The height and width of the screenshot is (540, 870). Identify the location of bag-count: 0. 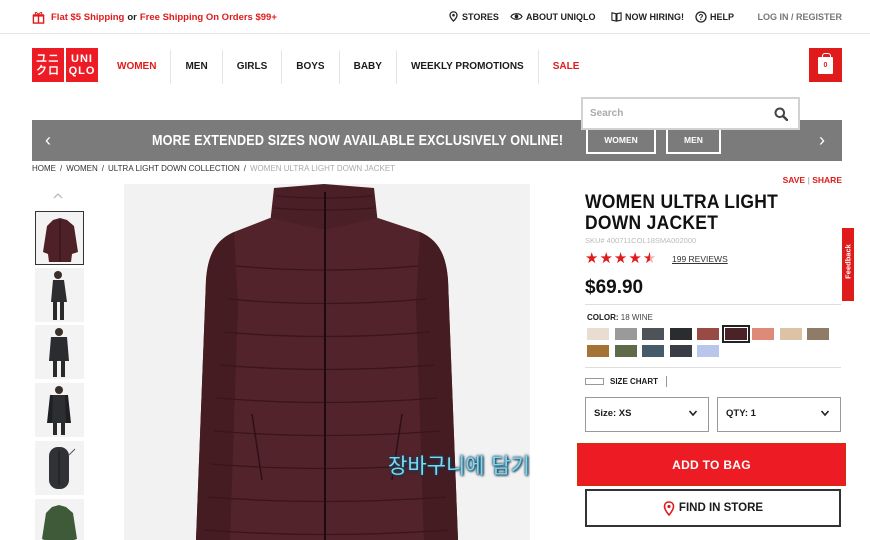
(825, 65).